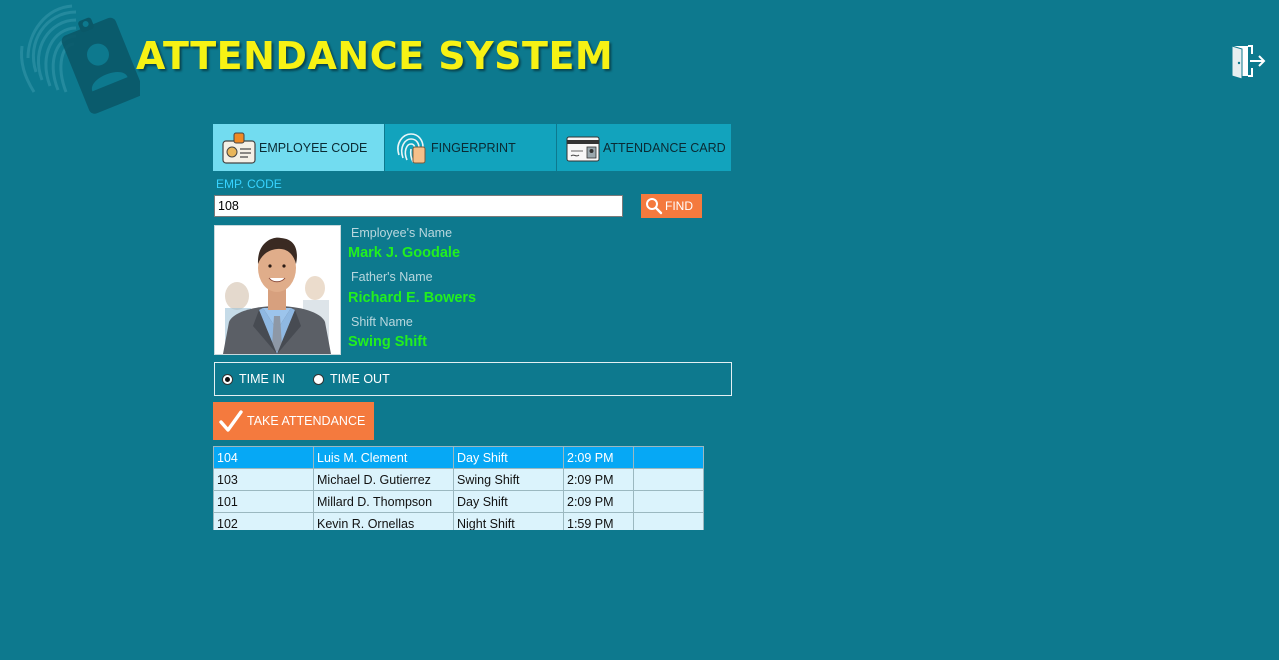 The height and width of the screenshot is (660, 1279). Describe the element at coordinates (313, 147) in the screenshot. I see `tab-label: EMPLOYEE CODE` at that location.